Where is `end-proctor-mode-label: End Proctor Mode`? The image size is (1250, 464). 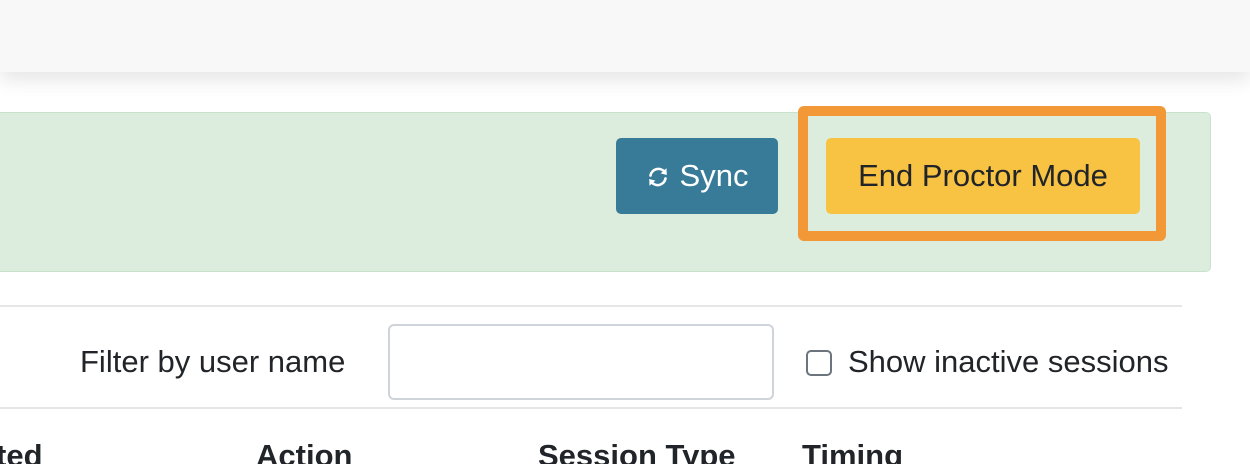 end-proctor-mode-label: End Proctor Mode is located at coordinates (983, 175).